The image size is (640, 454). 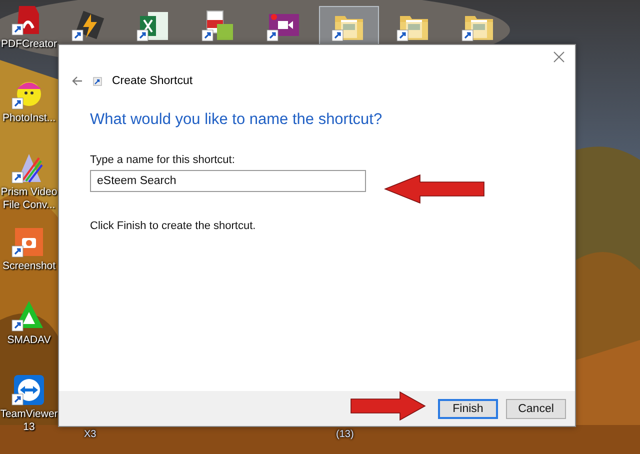 What do you see at coordinates (173, 226) in the screenshot?
I see `instruction-text: Click Finish to create the shortcut.` at bounding box center [173, 226].